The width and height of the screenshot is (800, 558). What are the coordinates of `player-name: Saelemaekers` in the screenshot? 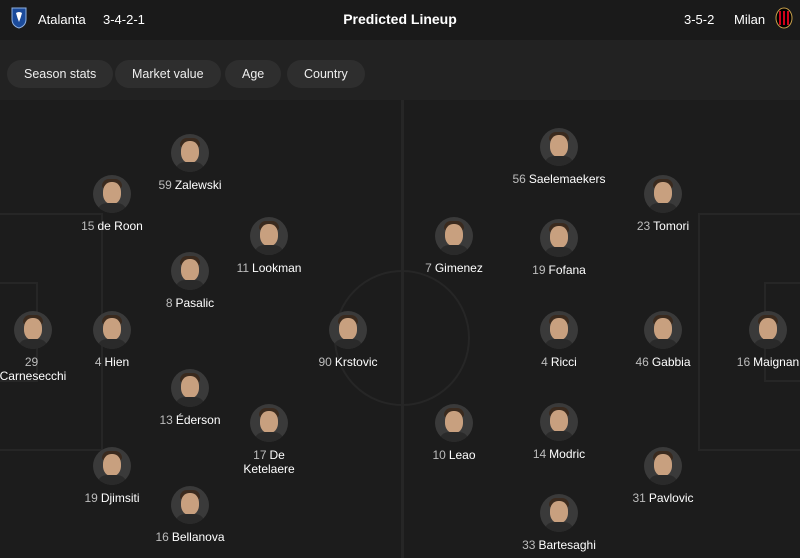 It's located at (567, 179).